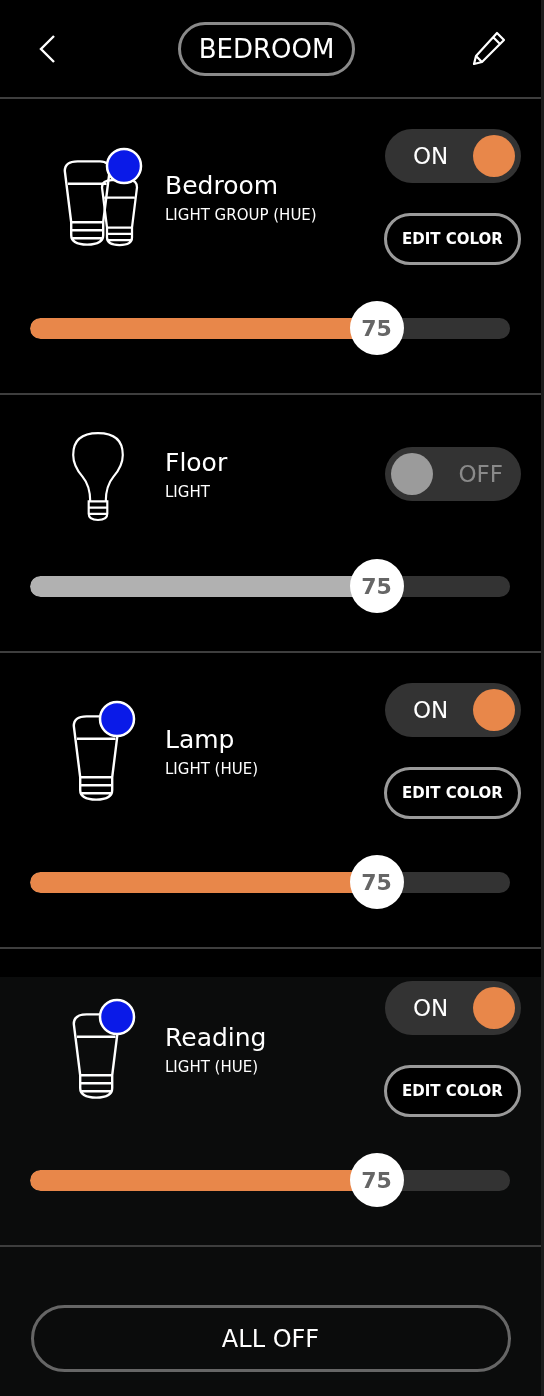  Describe the element at coordinates (270, 1338) in the screenshot. I see `all-off-button: ALL OFF` at that location.